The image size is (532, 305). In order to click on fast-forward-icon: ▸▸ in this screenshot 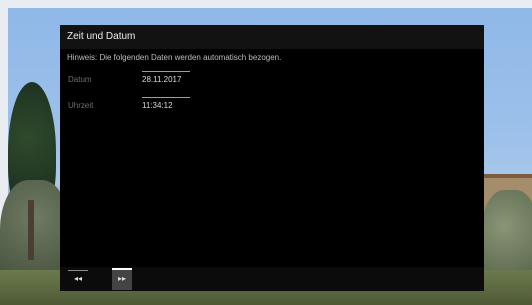, I will do `click(122, 278)`.